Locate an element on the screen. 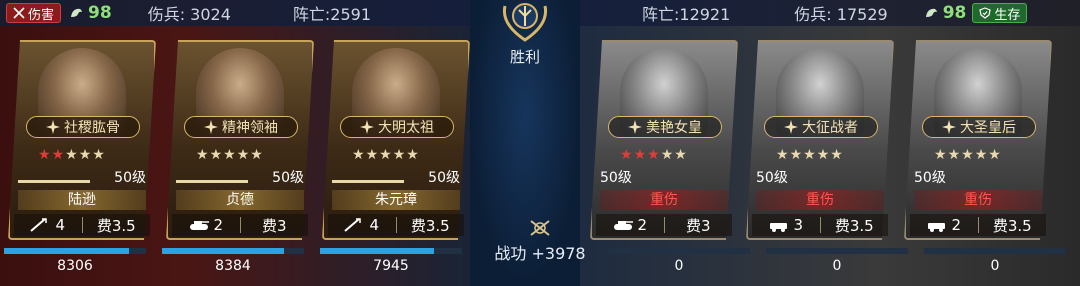  left-general-card-1: 社稷肱骨 ★★★★★ 50级 陆逊 4 费3.5 is located at coordinates (82, 140).